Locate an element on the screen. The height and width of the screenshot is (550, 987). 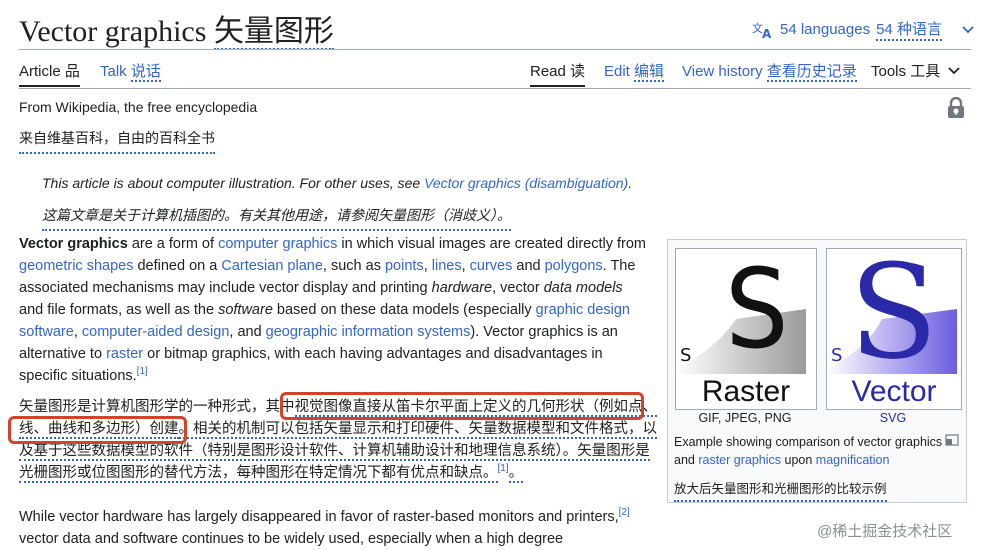
link-computer-aided-design: computer-aided design is located at coordinates (156, 332).